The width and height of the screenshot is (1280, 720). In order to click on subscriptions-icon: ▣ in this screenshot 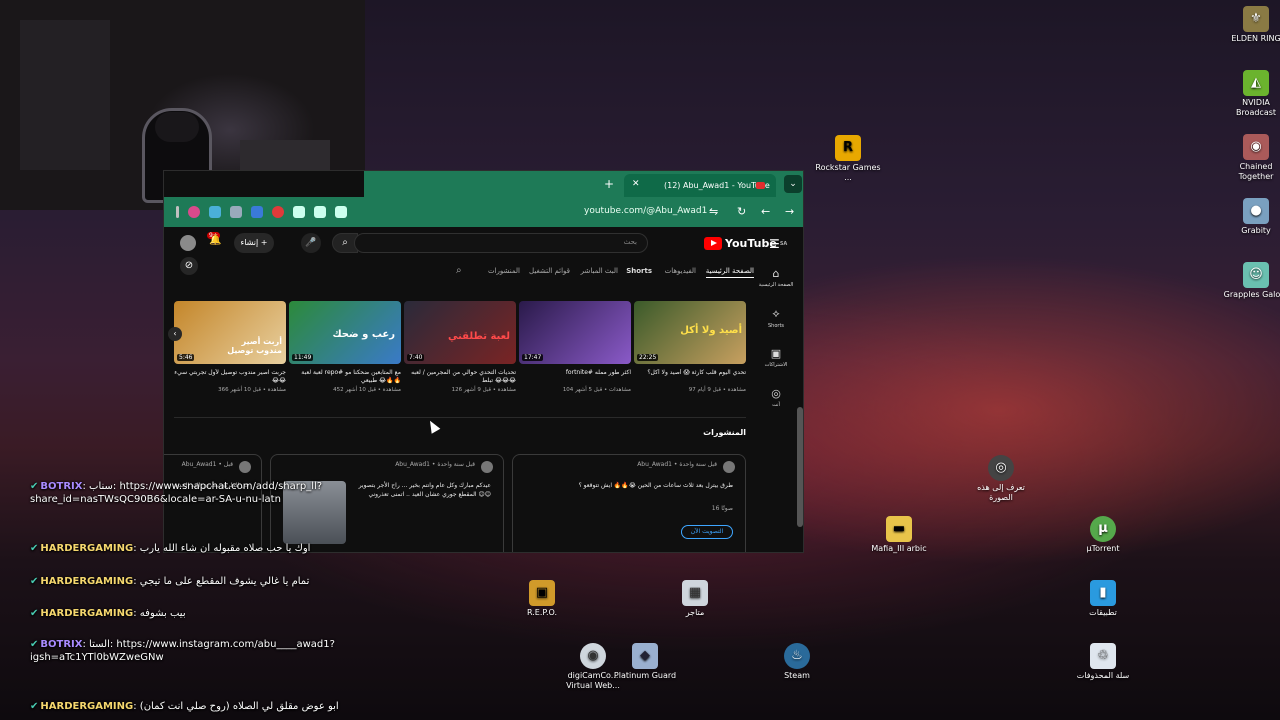, I will do `click(776, 353)`.